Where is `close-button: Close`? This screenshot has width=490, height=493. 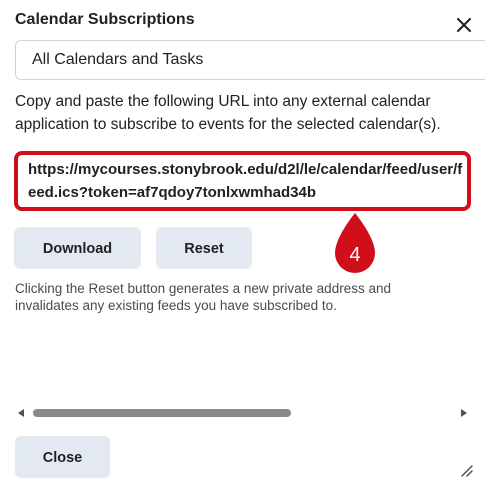
close-button: Close is located at coordinates (62, 457).